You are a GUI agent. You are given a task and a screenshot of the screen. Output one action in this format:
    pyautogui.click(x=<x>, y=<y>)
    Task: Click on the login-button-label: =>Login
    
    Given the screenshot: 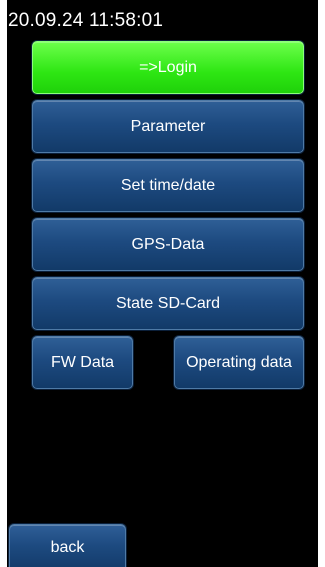 What is the action you would take?
    pyautogui.click(x=168, y=67)
    